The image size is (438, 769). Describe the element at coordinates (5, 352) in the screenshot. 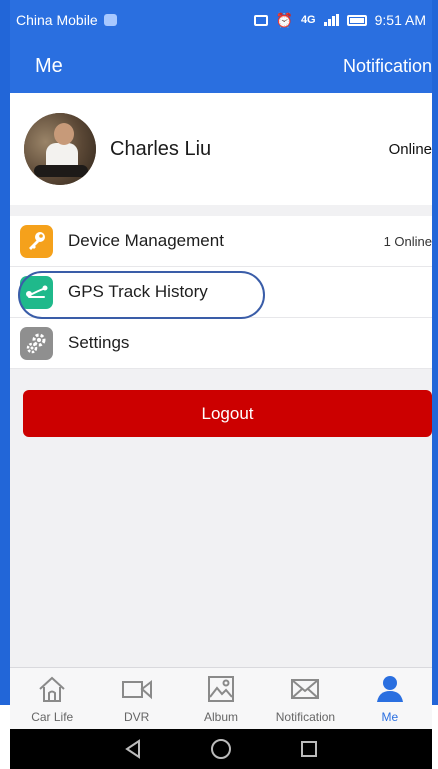

I see `frame-edge-left` at that location.